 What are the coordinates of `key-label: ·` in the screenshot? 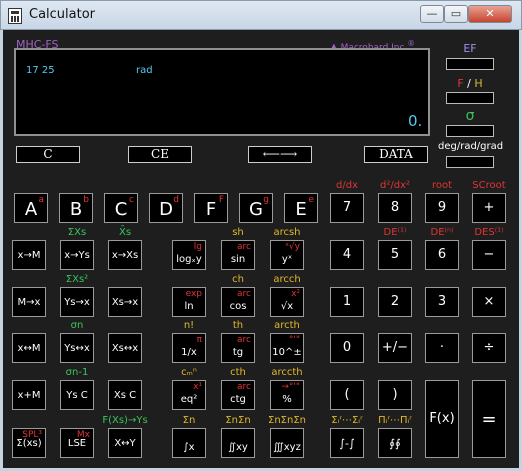 It's located at (442, 347).